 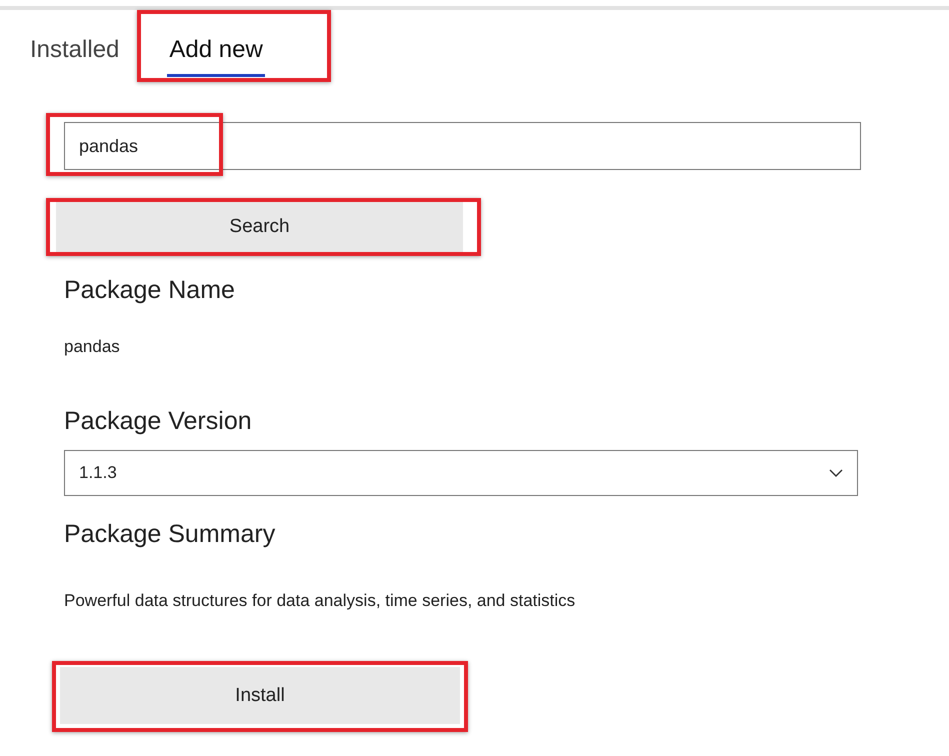 What do you see at coordinates (320, 601) in the screenshot?
I see `package-summary: Powerful data structures for data analysis, time series, and statistics` at bounding box center [320, 601].